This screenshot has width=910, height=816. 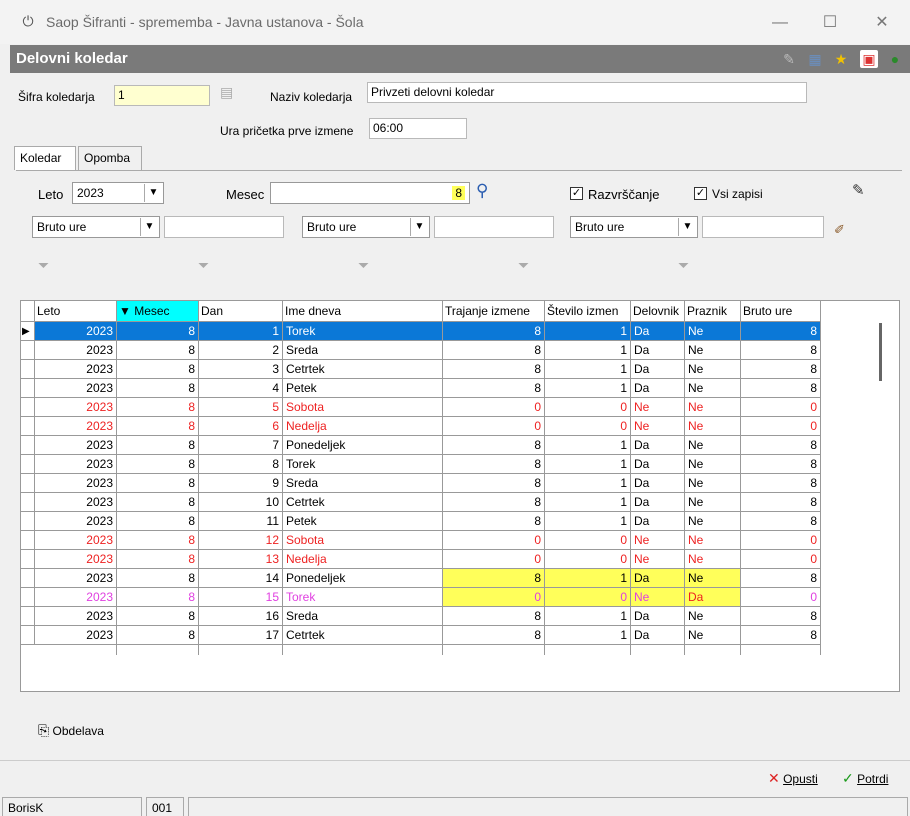 I want to click on sifra-field: 1, so click(x=162, y=95).